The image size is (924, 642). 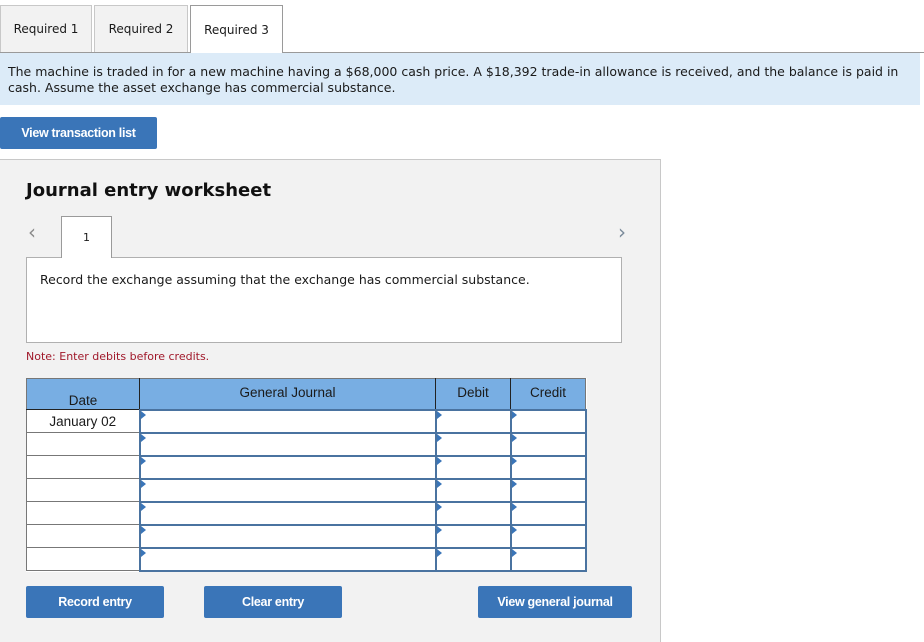 I want to click on tab-required-1: Required 1, so click(x=46, y=28).